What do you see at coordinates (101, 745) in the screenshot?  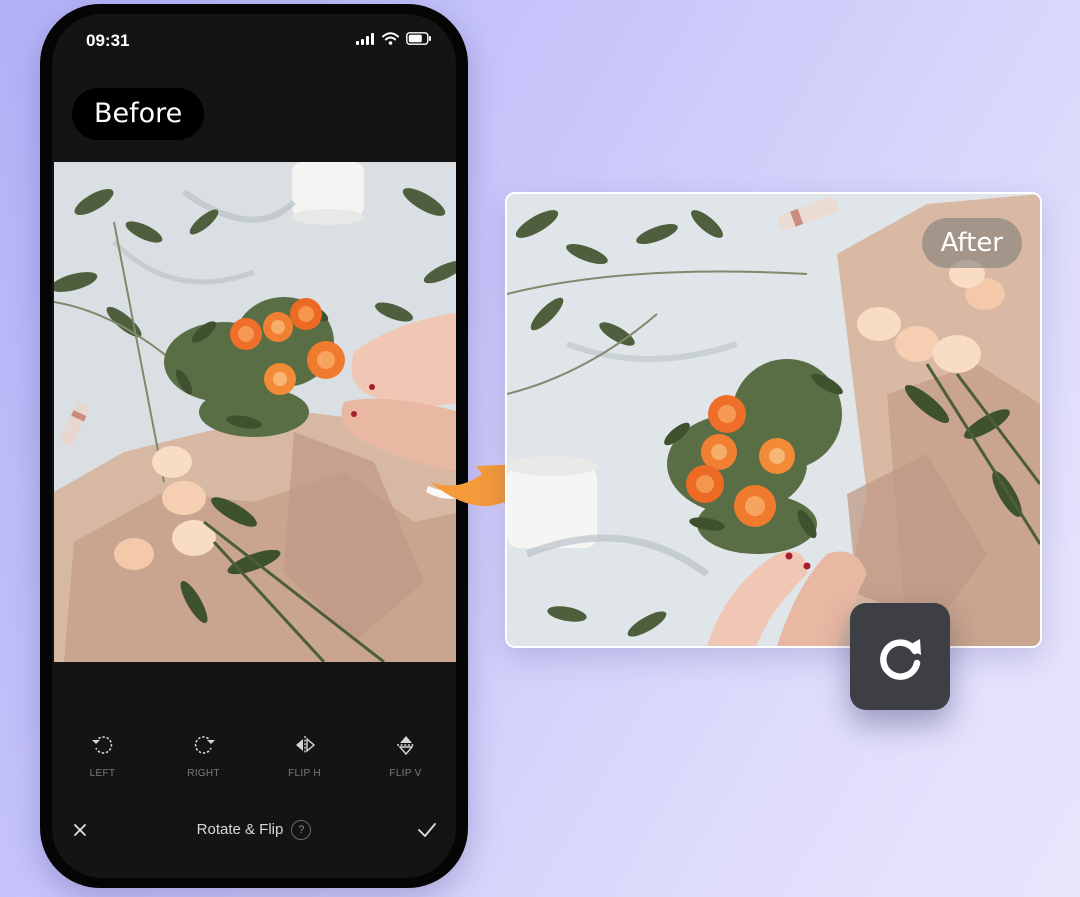 I see `rotate-left-icon` at bounding box center [101, 745].